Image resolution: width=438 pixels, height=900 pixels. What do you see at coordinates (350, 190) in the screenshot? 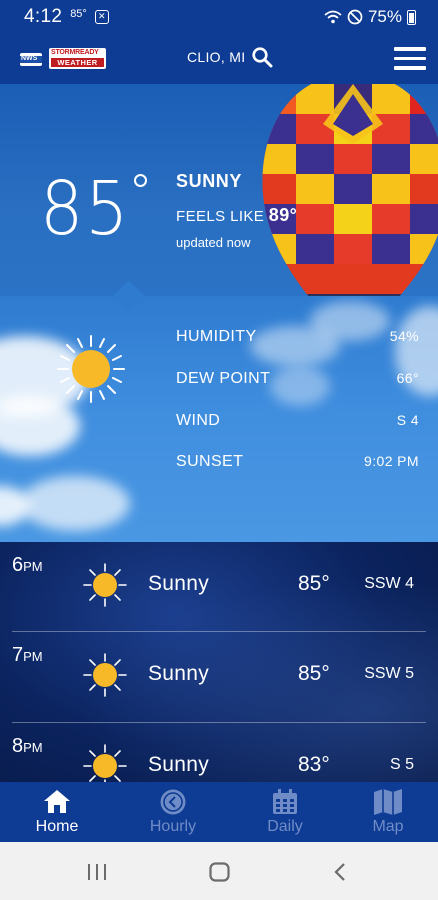
I see `hot-air-balloon-image` at bounding box center [350, 190].